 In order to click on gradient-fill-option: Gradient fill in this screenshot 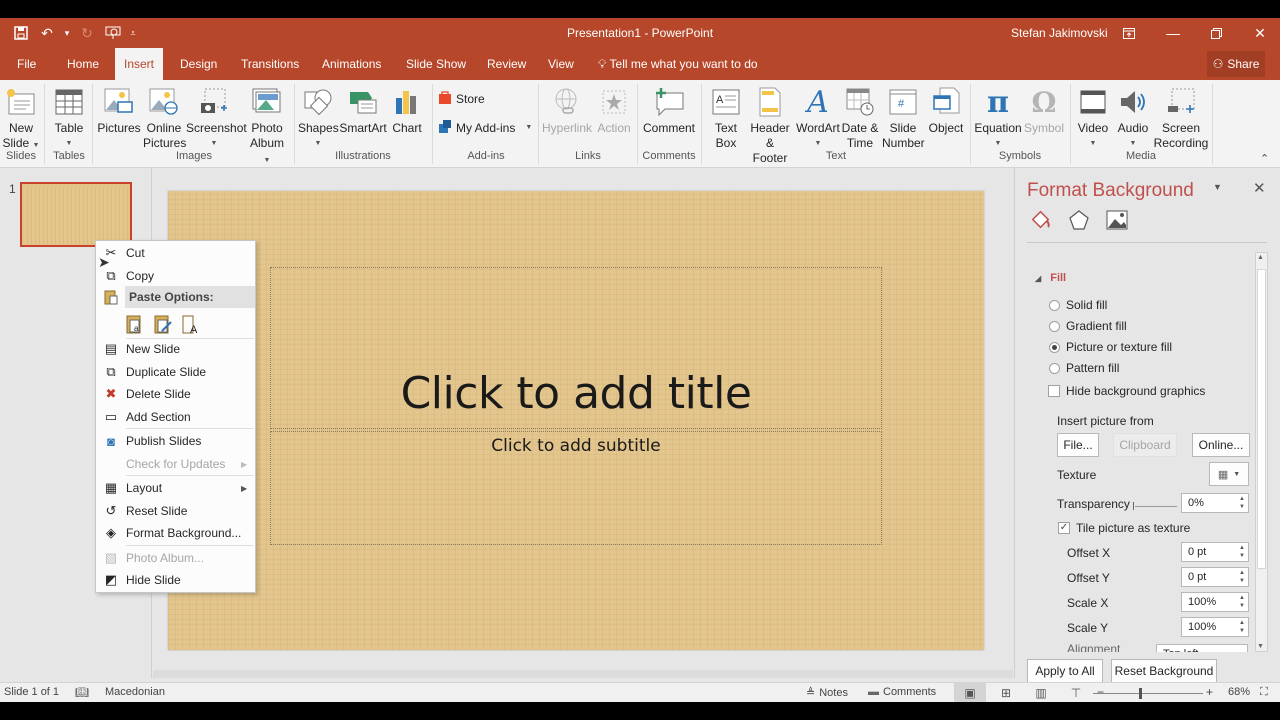, I will do `click(1088, 326)`.